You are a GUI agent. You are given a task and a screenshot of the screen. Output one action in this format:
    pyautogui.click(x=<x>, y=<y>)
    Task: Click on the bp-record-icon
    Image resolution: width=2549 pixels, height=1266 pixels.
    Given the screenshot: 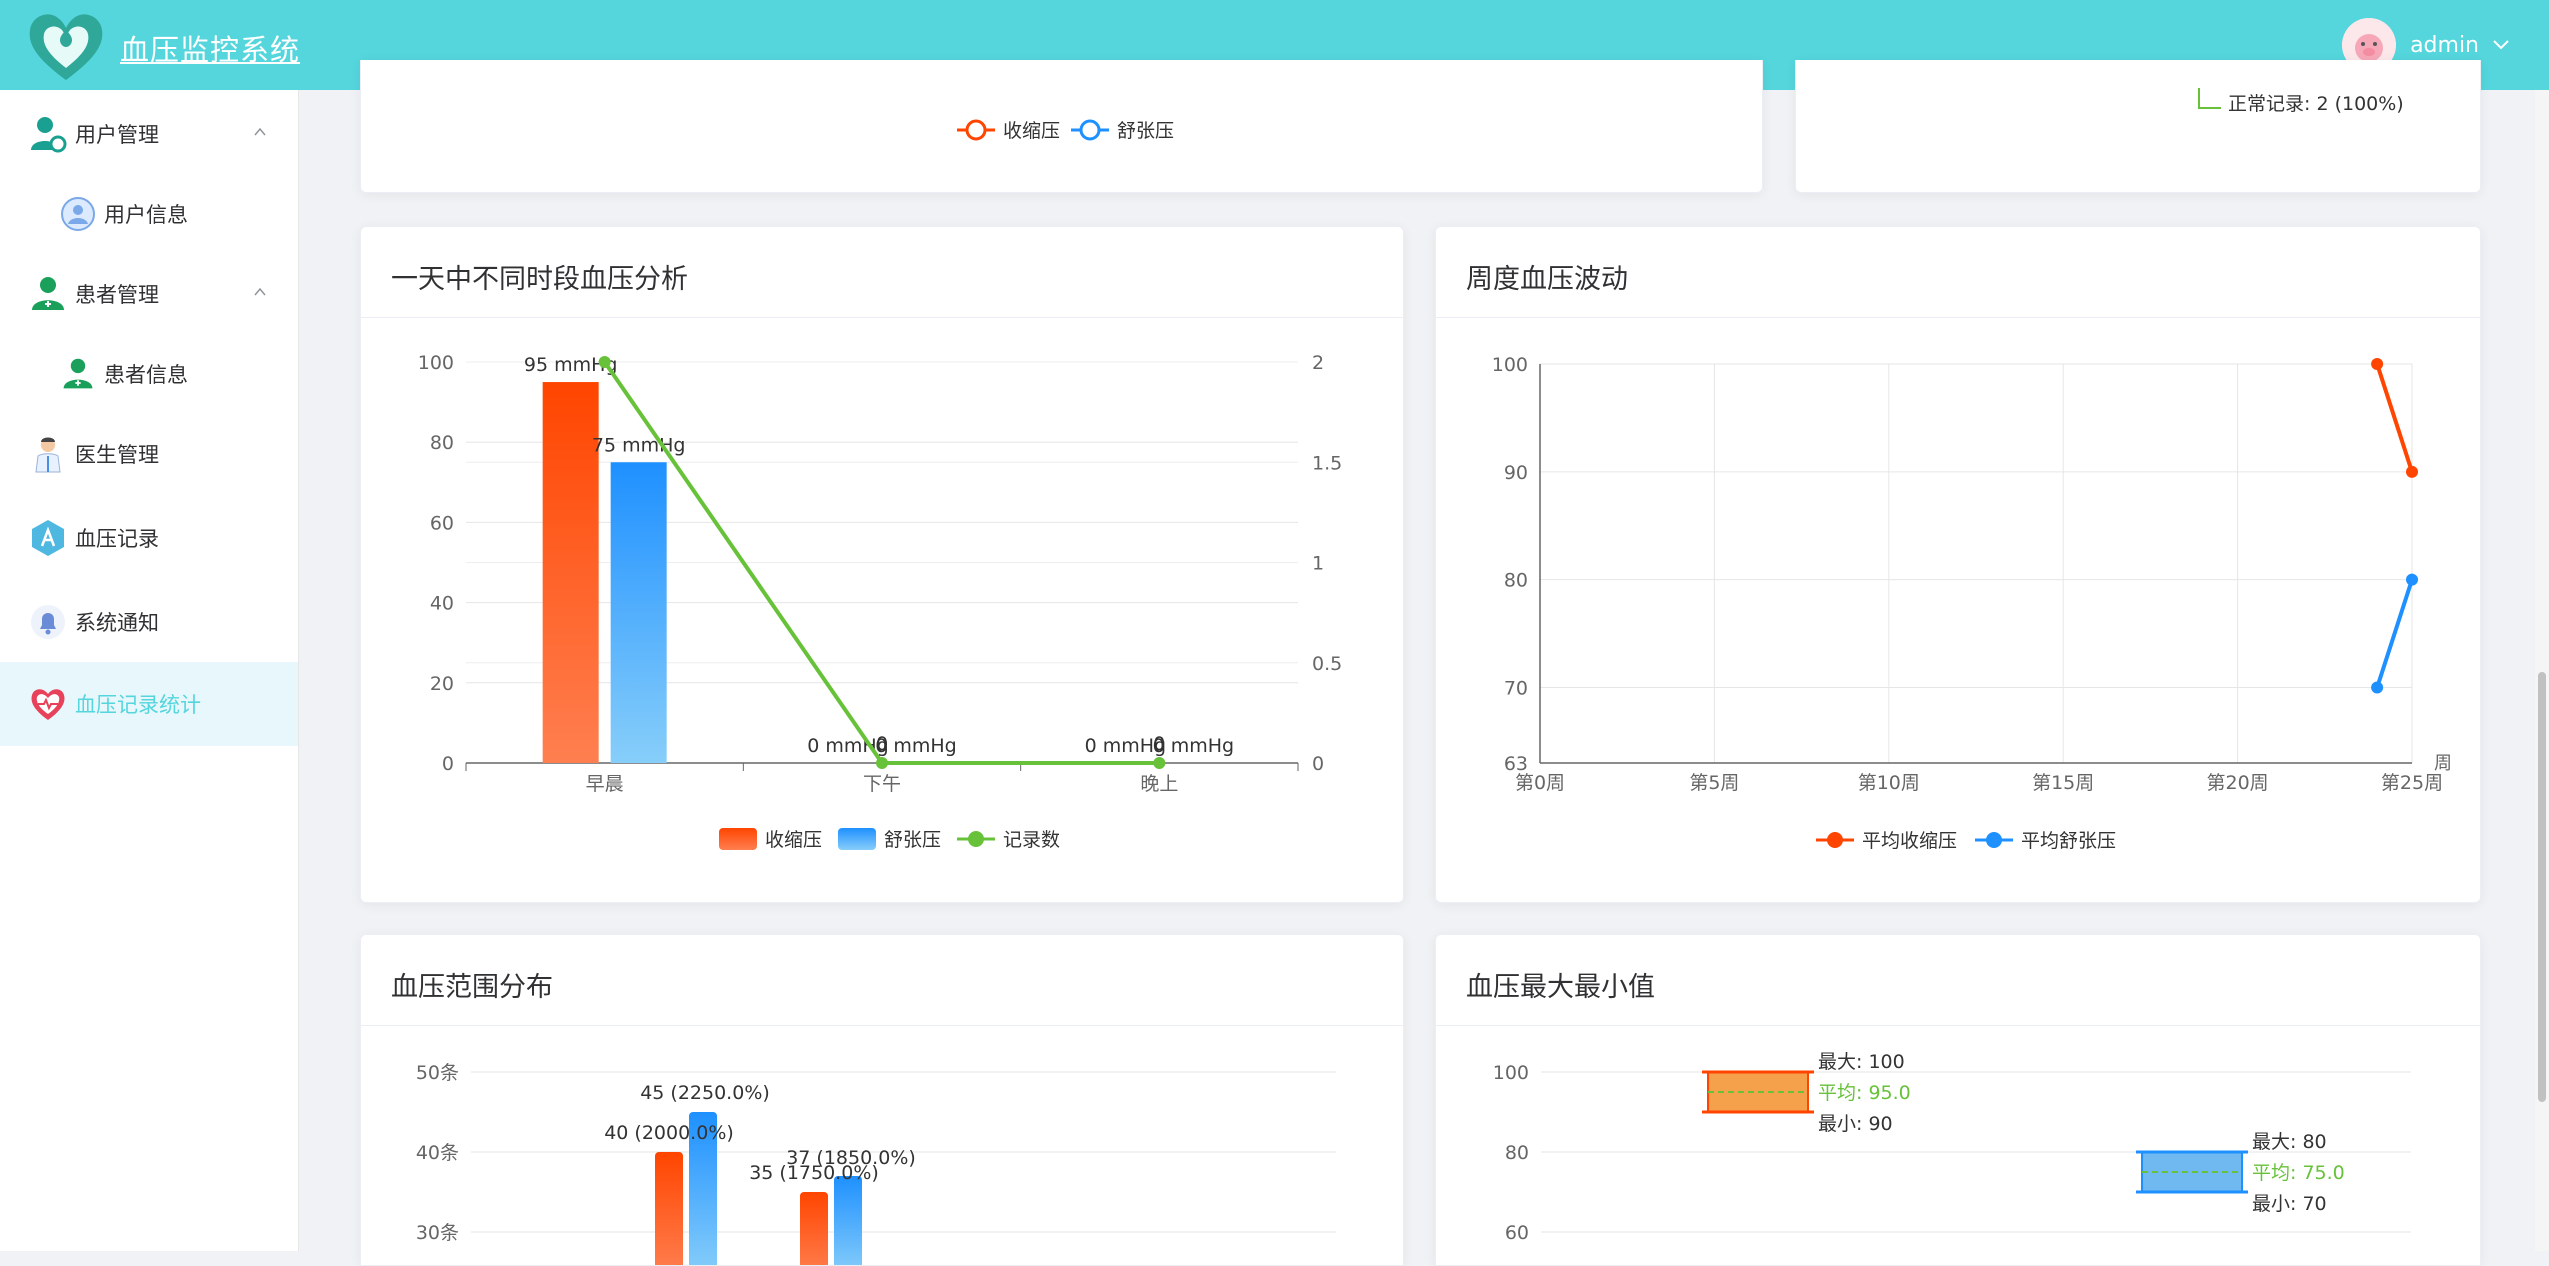 What is the action you would take?
    pyautogui.click(x=48, y=538)
    